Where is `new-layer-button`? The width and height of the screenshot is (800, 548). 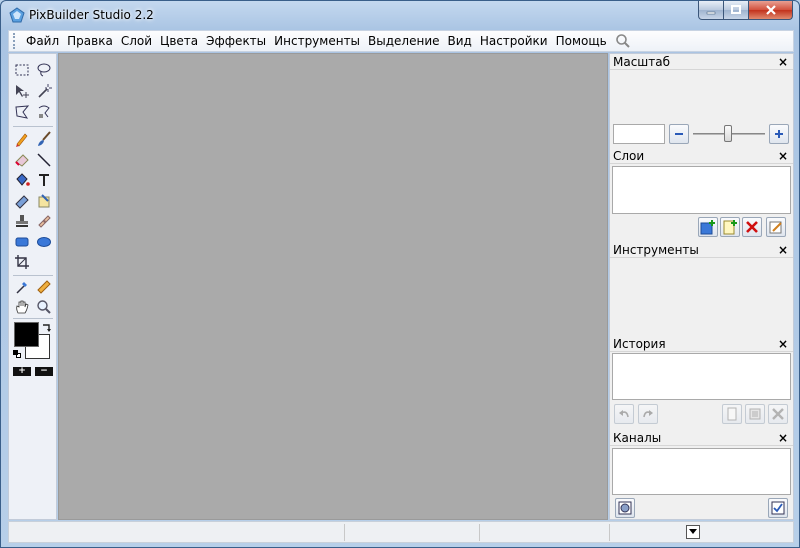
new-layer-button is located at coordinates (708, 227).